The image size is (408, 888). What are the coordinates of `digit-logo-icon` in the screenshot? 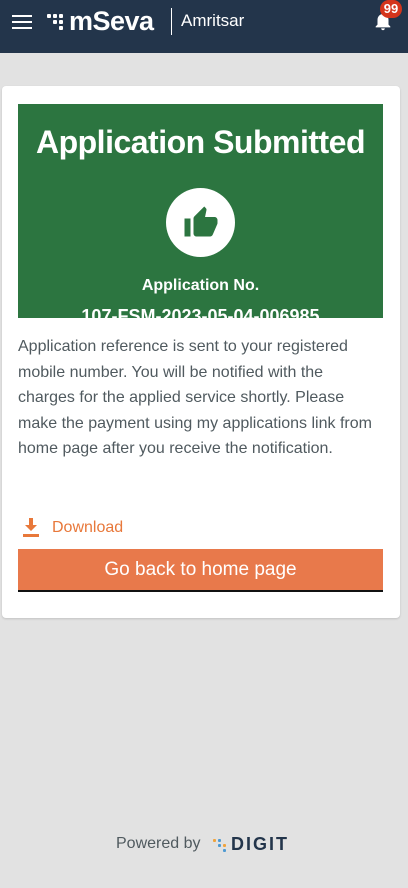 It's located at (220, 845).